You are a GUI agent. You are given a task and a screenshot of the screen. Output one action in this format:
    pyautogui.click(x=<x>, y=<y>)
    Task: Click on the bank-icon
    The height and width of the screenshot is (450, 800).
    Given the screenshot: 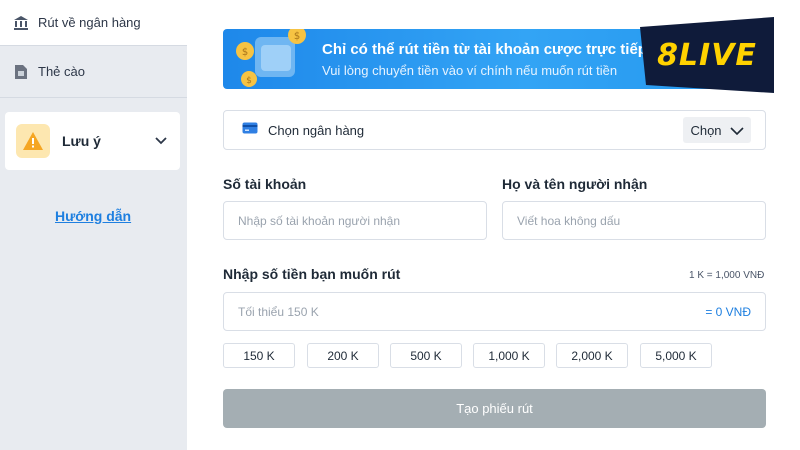 What is the action you would take?
    pyautogui.click(x=21, y=23)
    